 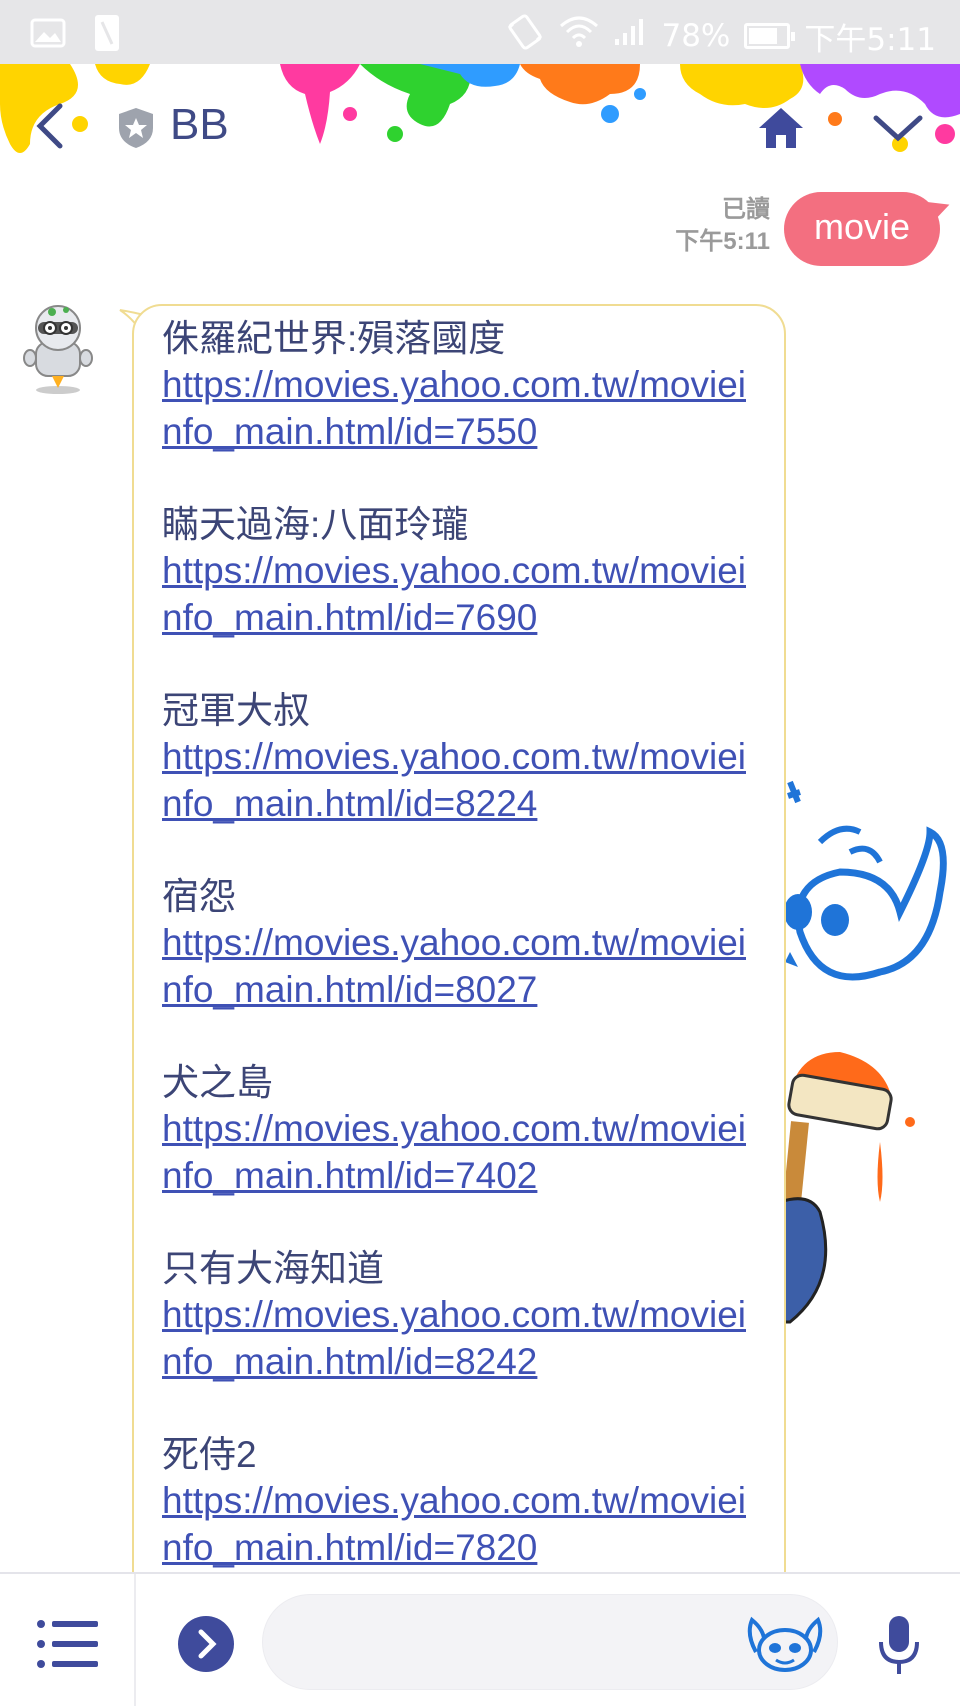 I want to click on battery-percent: 78%, so click(x=696, y=36).